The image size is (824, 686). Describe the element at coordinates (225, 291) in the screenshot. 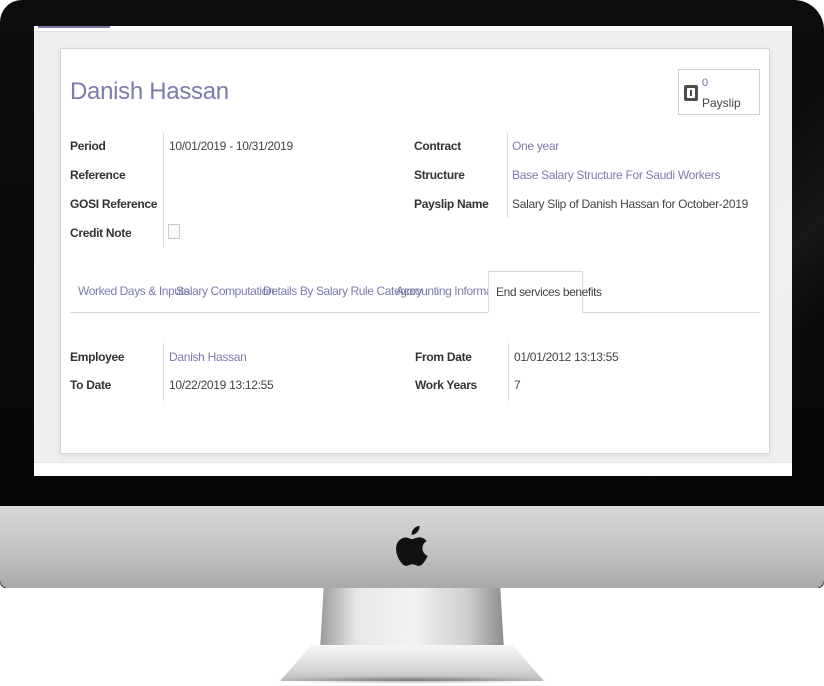

I see `tab-salary-computation: Salary Computation` at that location.